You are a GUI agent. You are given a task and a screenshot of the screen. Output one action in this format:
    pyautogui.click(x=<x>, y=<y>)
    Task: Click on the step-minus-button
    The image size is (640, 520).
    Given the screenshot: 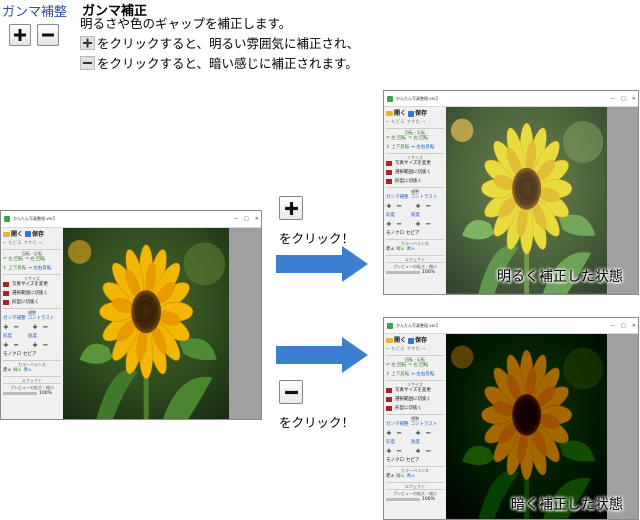 What is the action you would take?
    pyautogui.click(x=291, y=392)
    